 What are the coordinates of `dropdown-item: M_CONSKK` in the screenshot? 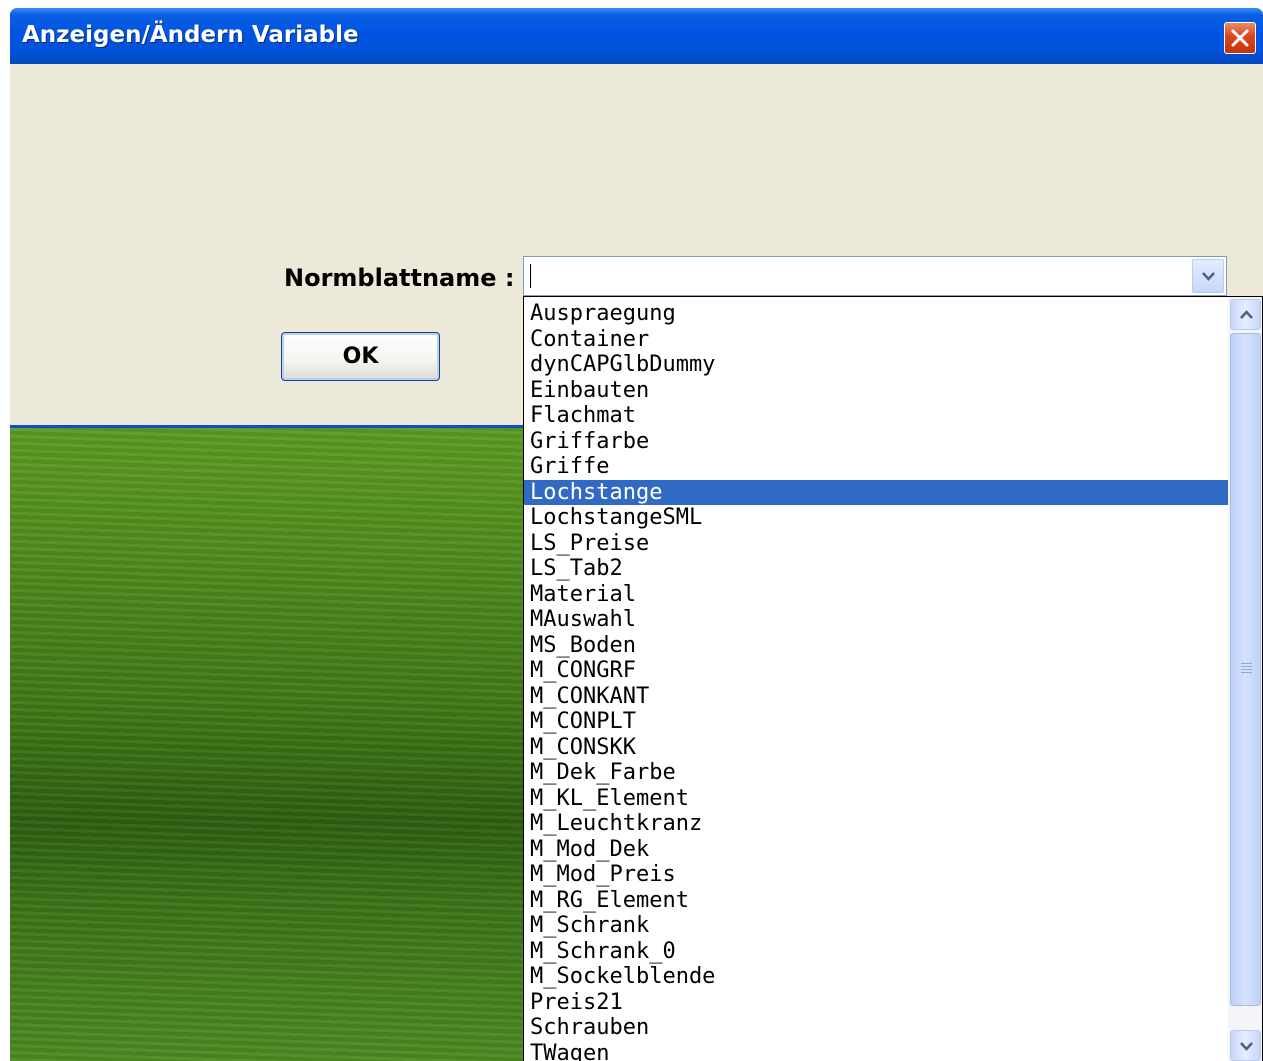 It's located at (876, 748).